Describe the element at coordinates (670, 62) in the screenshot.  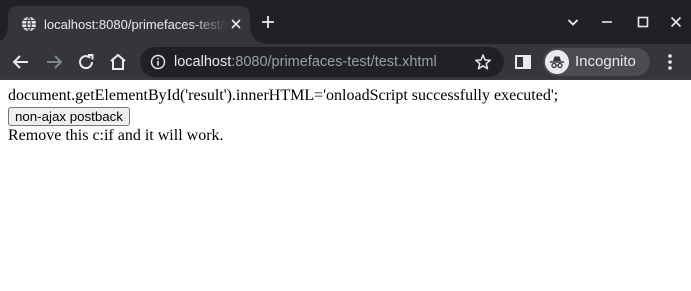
I see `menu-kebab-icon` at that location.